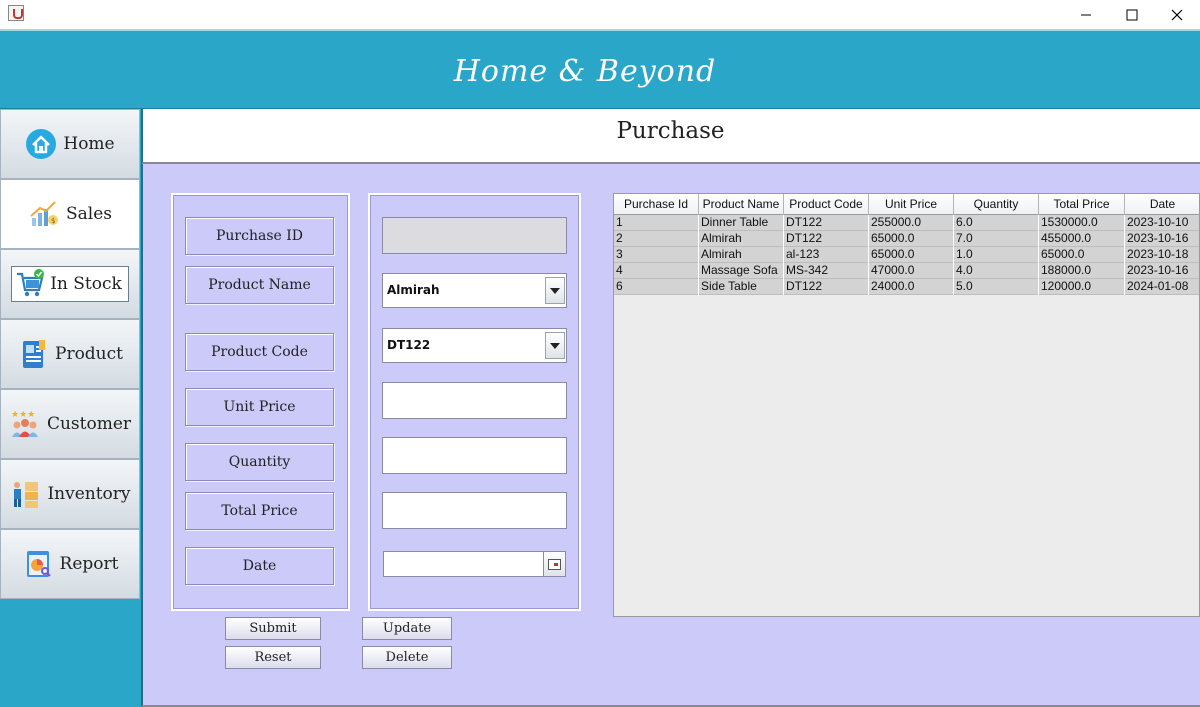 The image size is (1200, 707). Describe the element at coordinates (41, 144) in the screenshot. I see `home-icon` at that location.